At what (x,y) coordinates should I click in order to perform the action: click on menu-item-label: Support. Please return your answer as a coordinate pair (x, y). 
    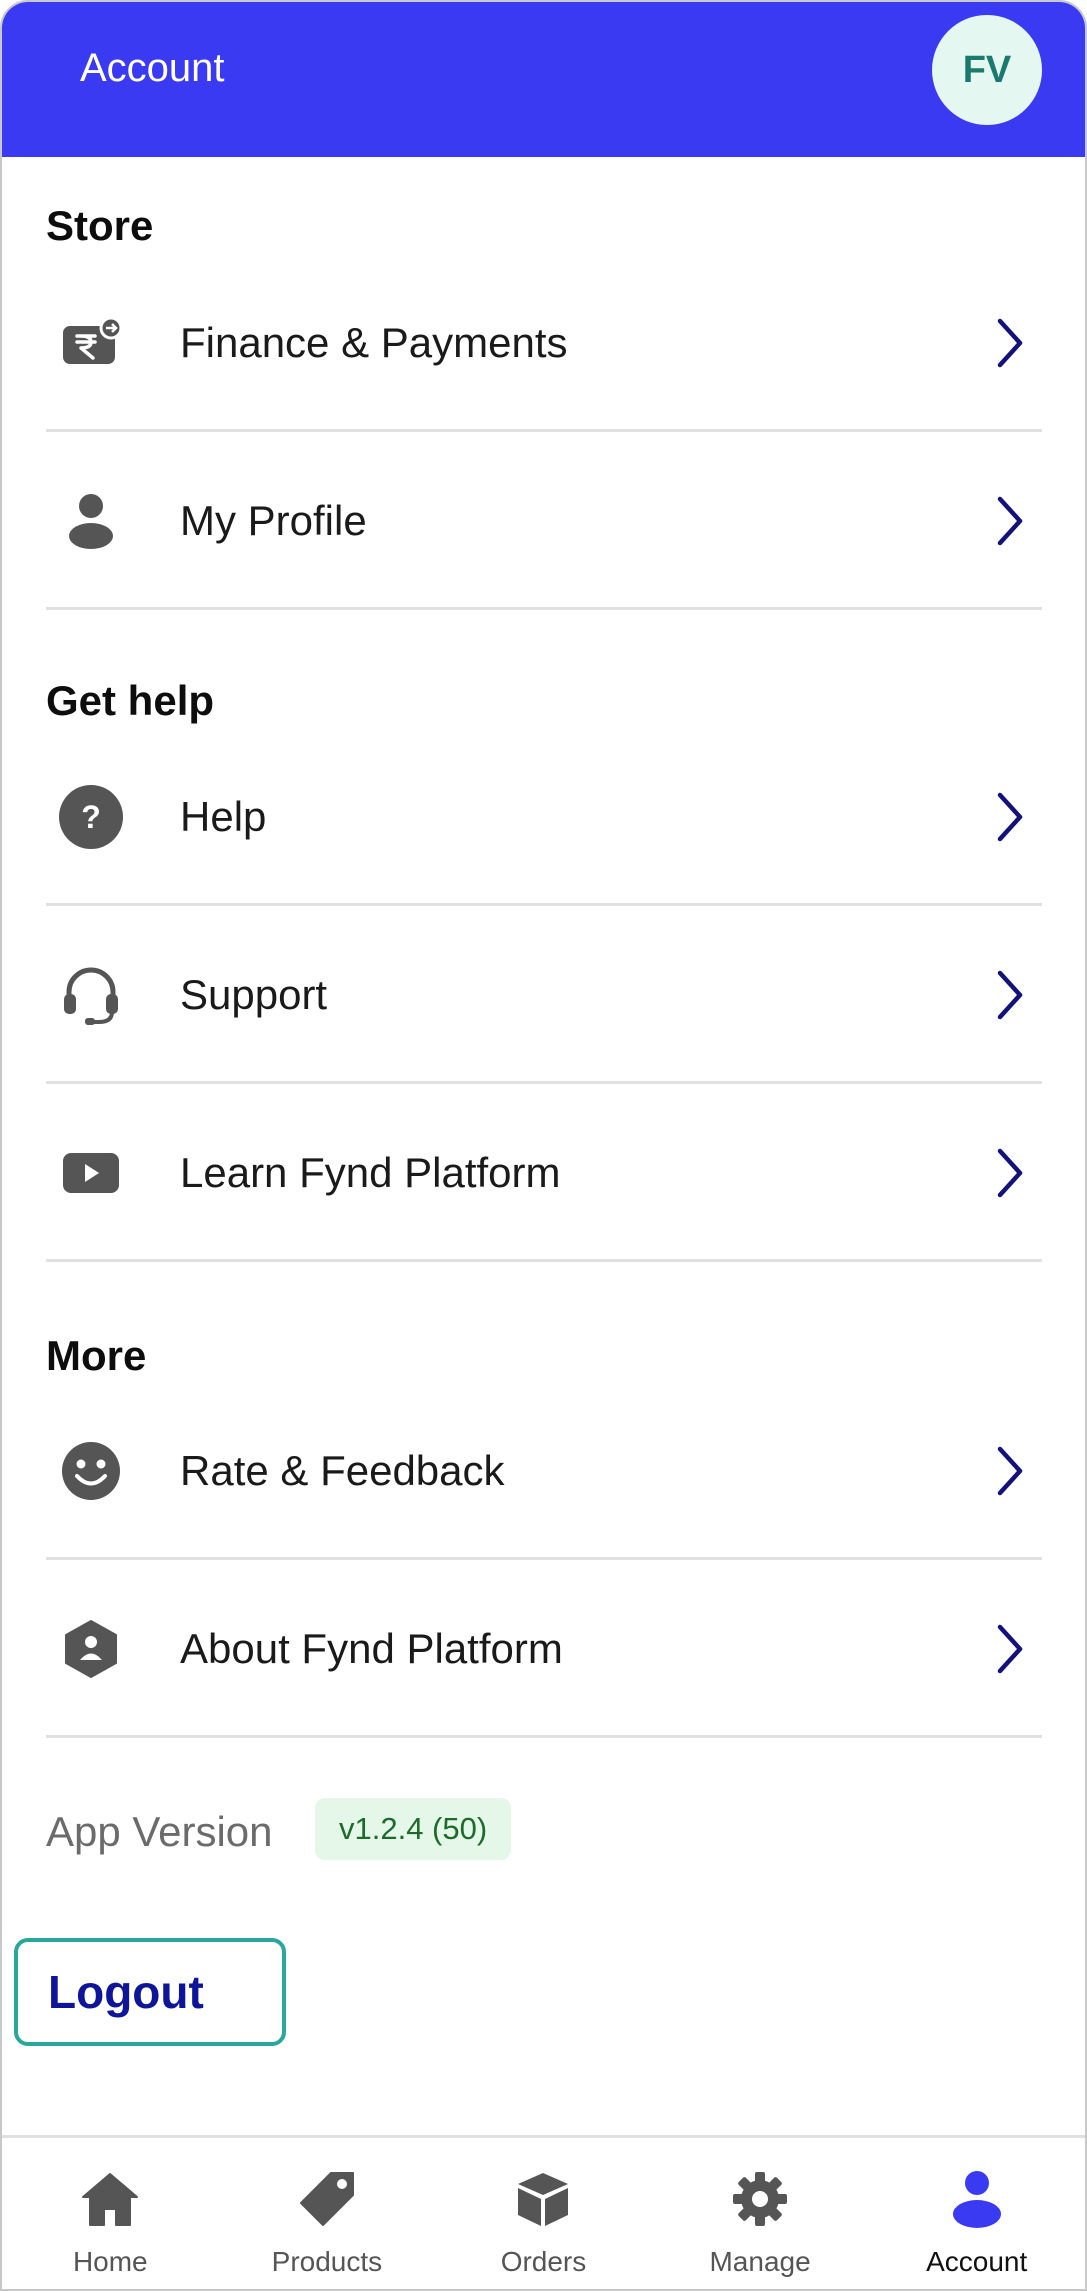
    Looking at the image, I should click on (254, 994).